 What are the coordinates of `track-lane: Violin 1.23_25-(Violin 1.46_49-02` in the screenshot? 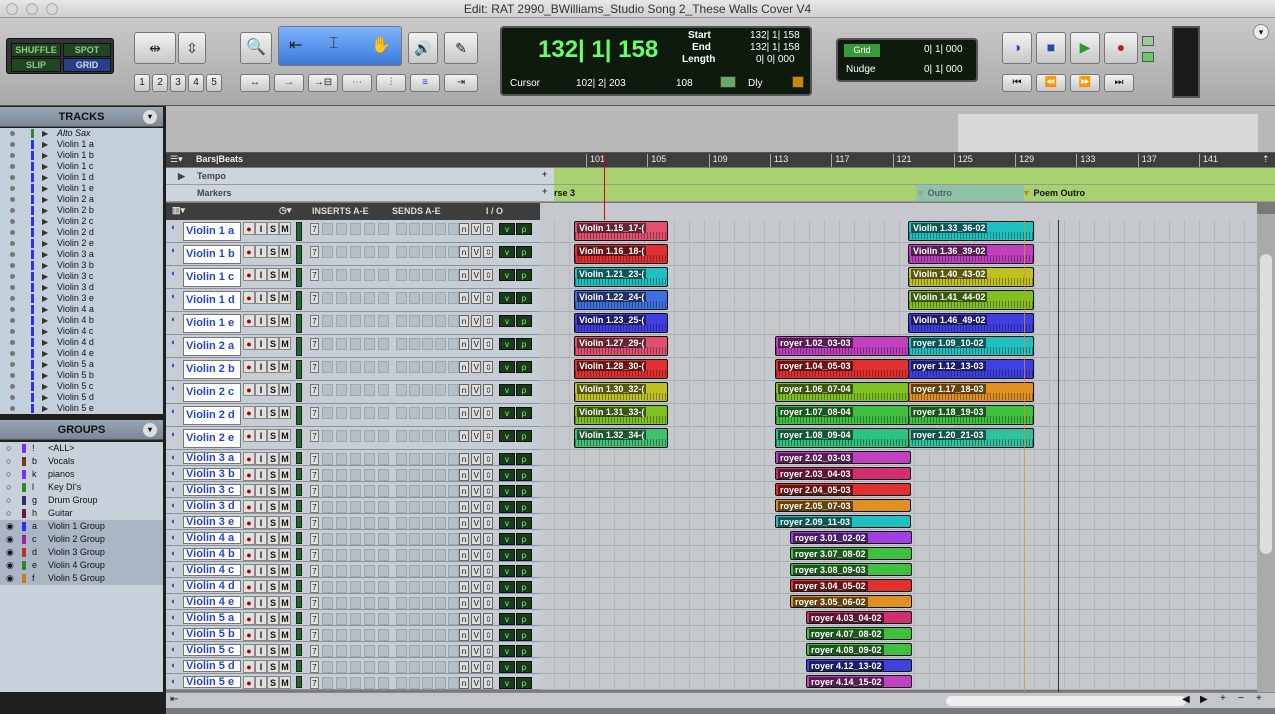 It's located at (898, 323).